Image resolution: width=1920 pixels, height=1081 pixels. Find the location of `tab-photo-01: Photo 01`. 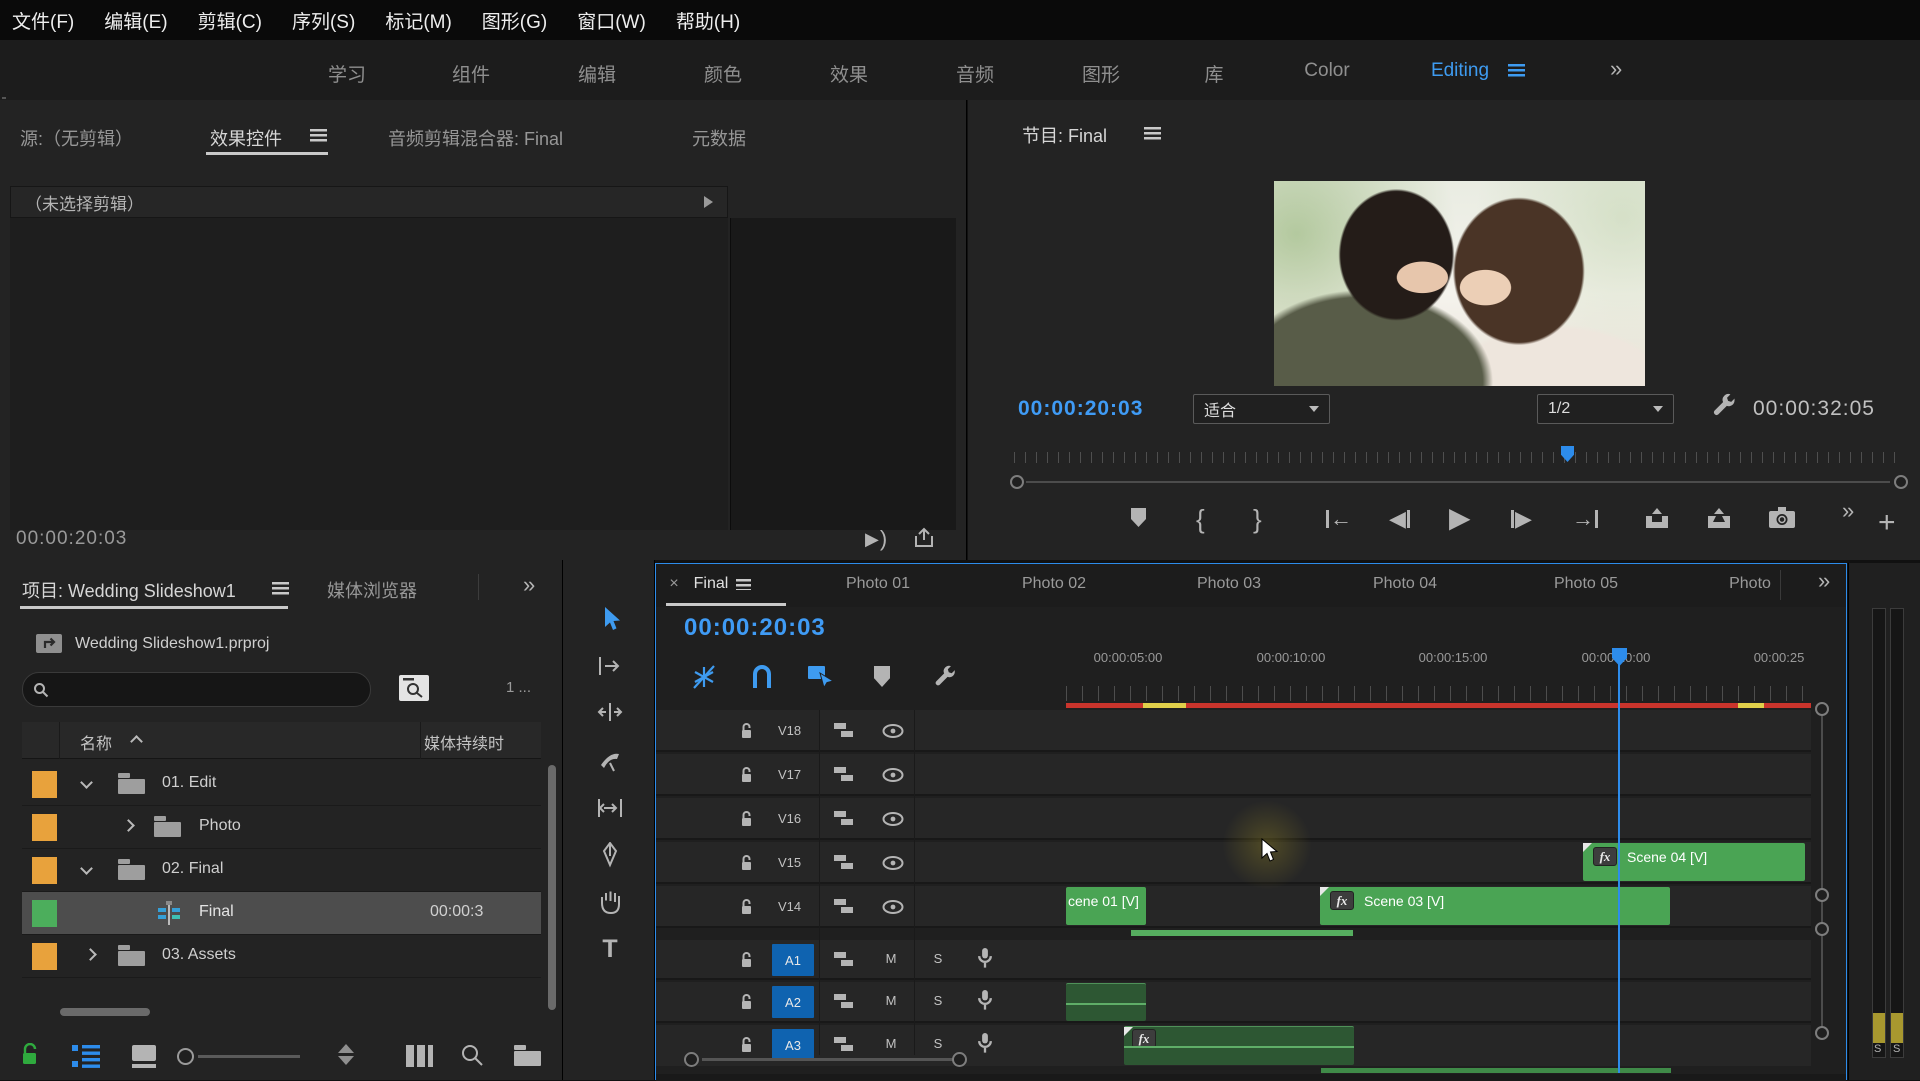

tab-photo-01: Photo 01 is located at coordinates (878, 584).